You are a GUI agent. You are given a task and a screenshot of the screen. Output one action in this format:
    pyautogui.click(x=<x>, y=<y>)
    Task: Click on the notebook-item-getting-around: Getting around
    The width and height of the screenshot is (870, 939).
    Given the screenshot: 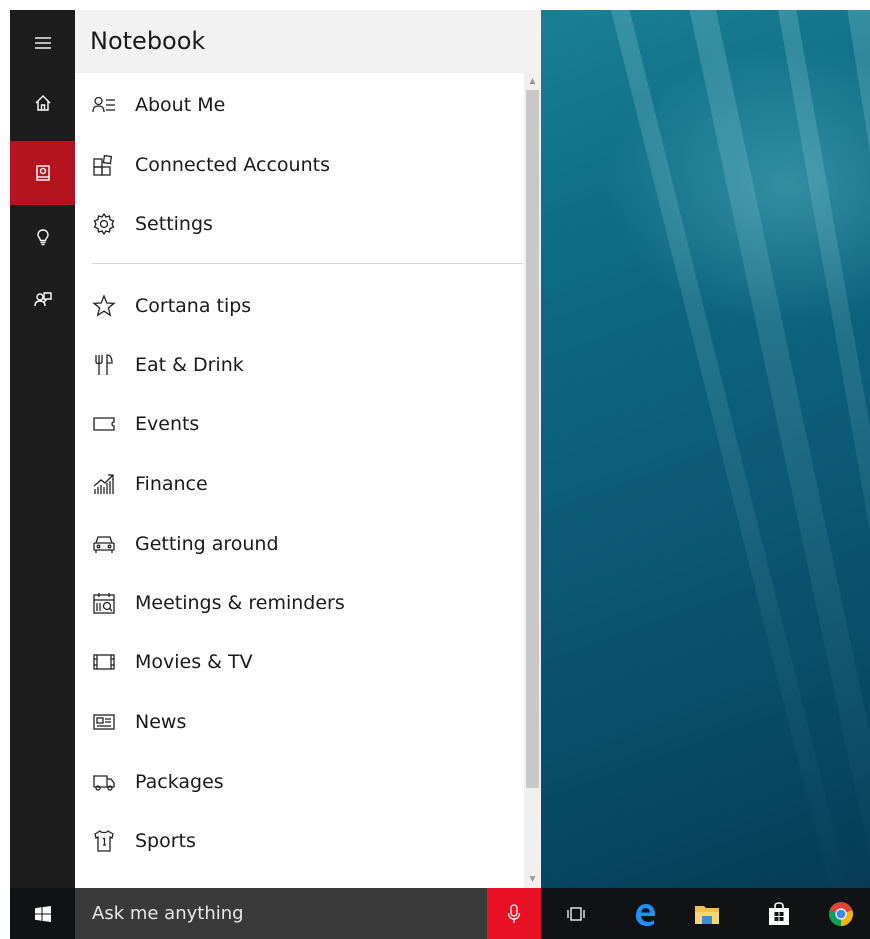 What is the action you would take?
    pyautogui.click(x=300, y=544)
    